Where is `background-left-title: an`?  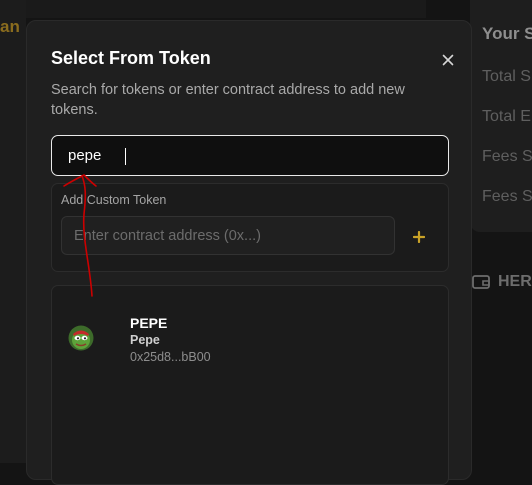
background-left-title: an is located at coordinates (10, 26).